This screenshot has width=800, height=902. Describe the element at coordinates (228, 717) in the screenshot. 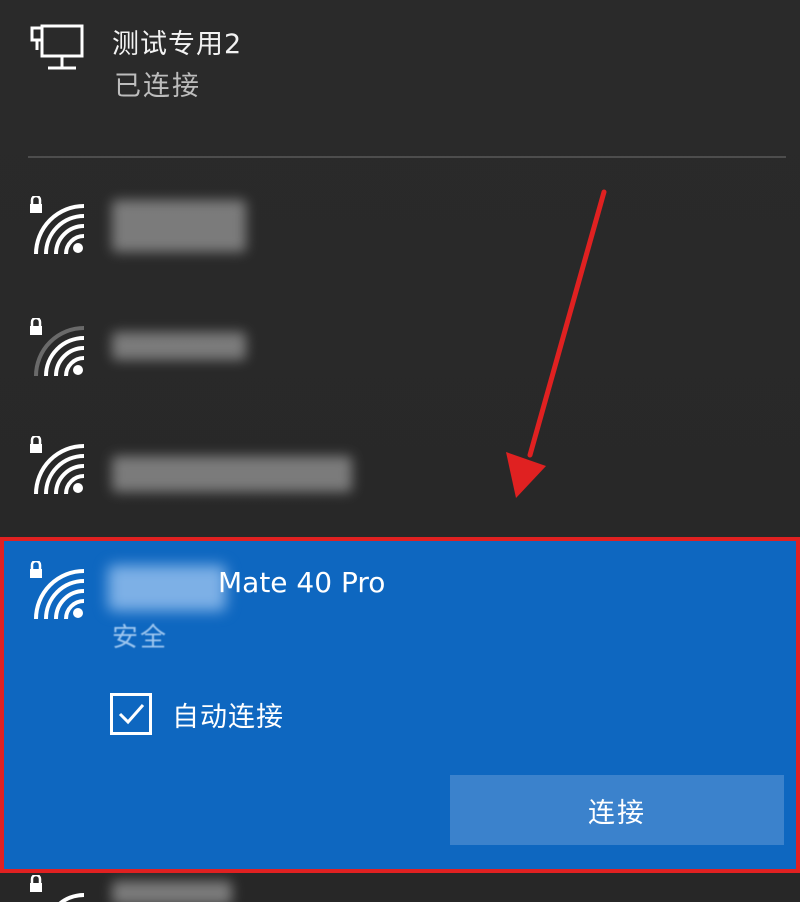

I see `auto-connect-label: 自动连接` at that location.